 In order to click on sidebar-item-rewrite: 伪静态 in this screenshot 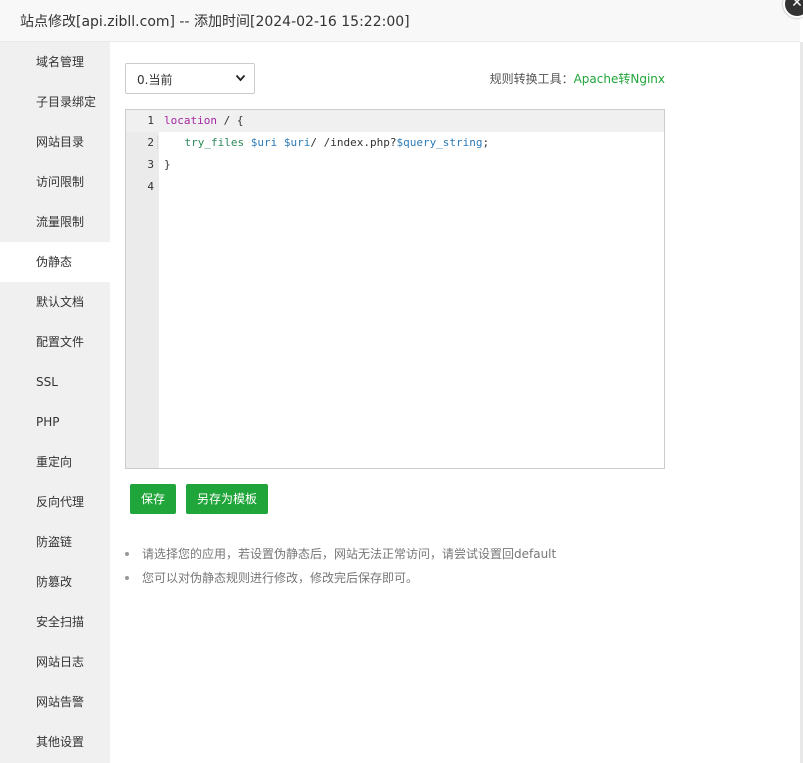, I will do `click(55, 262)`.